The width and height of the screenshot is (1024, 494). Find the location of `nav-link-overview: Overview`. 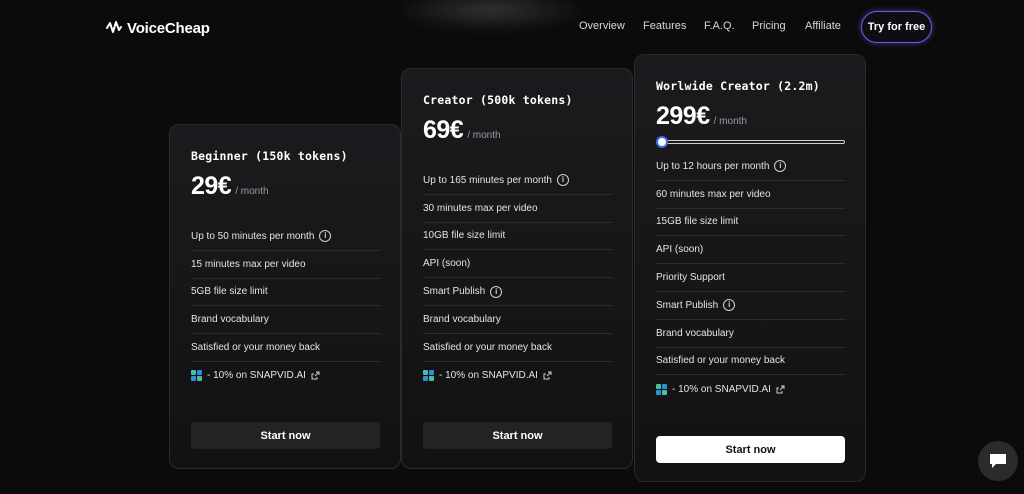

nav-link-overview: Overview is located at coordinates (602, 26).